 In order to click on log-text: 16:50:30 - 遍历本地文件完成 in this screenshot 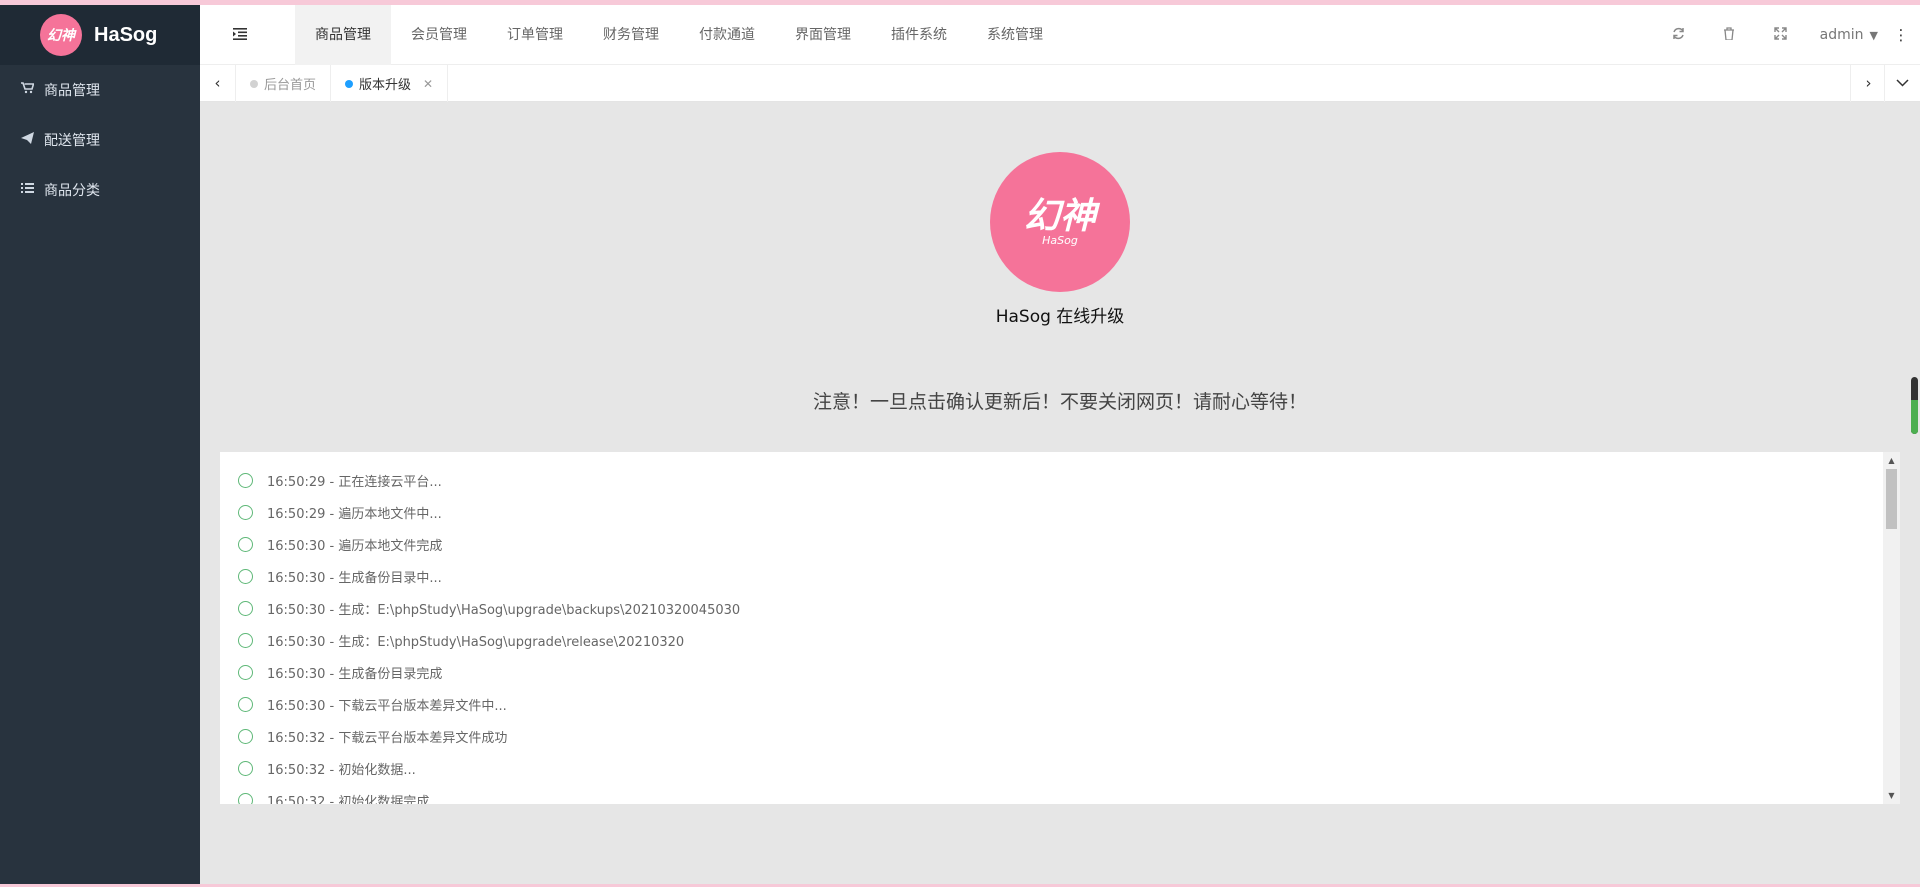, I will do `click(355, 546)`.